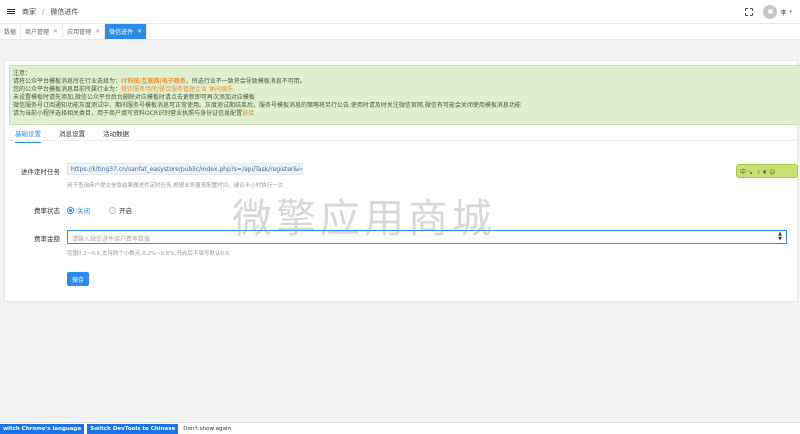 The width and height of the screenshot is (800, 434). I want to click on rate-status-label: 费率状态, so click(47, 211).